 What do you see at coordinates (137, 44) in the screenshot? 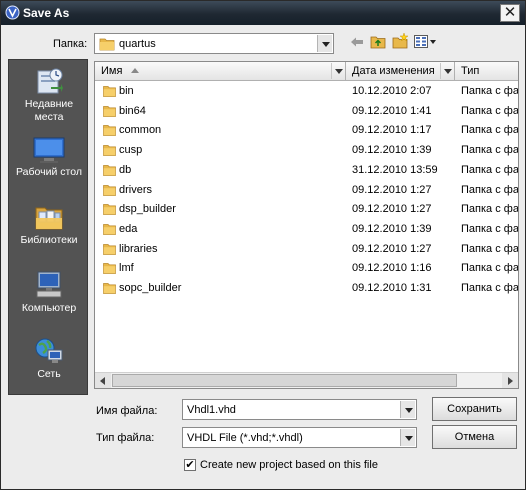
I see `current-folder: quartus` at bounding box center [137, 44].